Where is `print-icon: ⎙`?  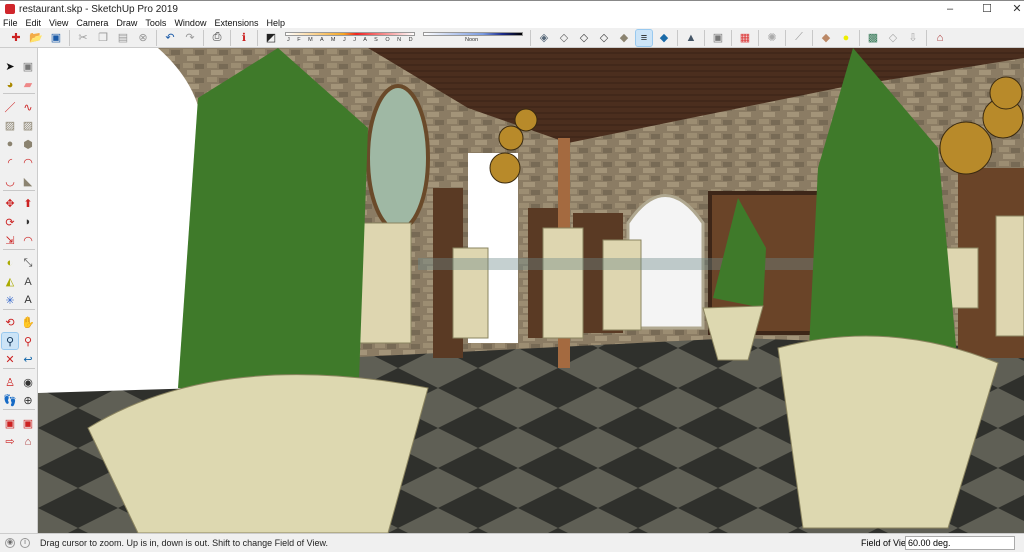 print-icon: ⎙ is located at coordinates (217, 38).